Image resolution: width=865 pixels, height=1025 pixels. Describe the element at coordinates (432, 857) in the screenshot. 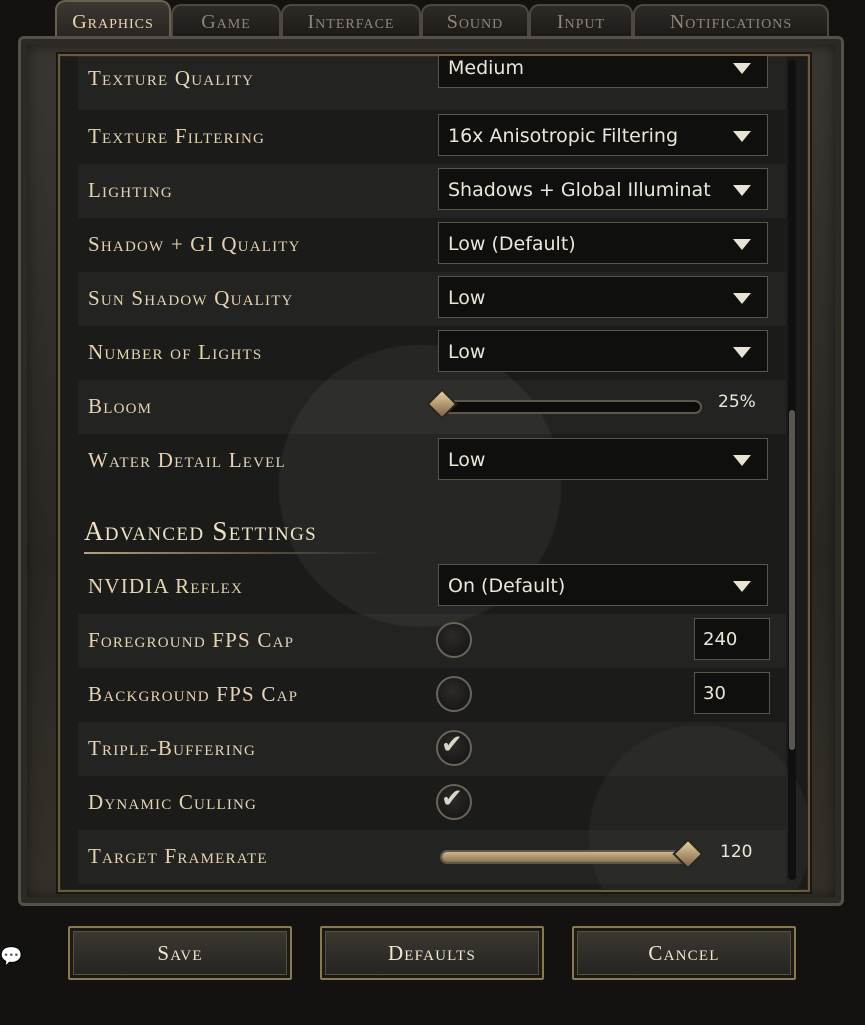

I see `setting-row-target-framerate: Target Framerate 120` at that location.